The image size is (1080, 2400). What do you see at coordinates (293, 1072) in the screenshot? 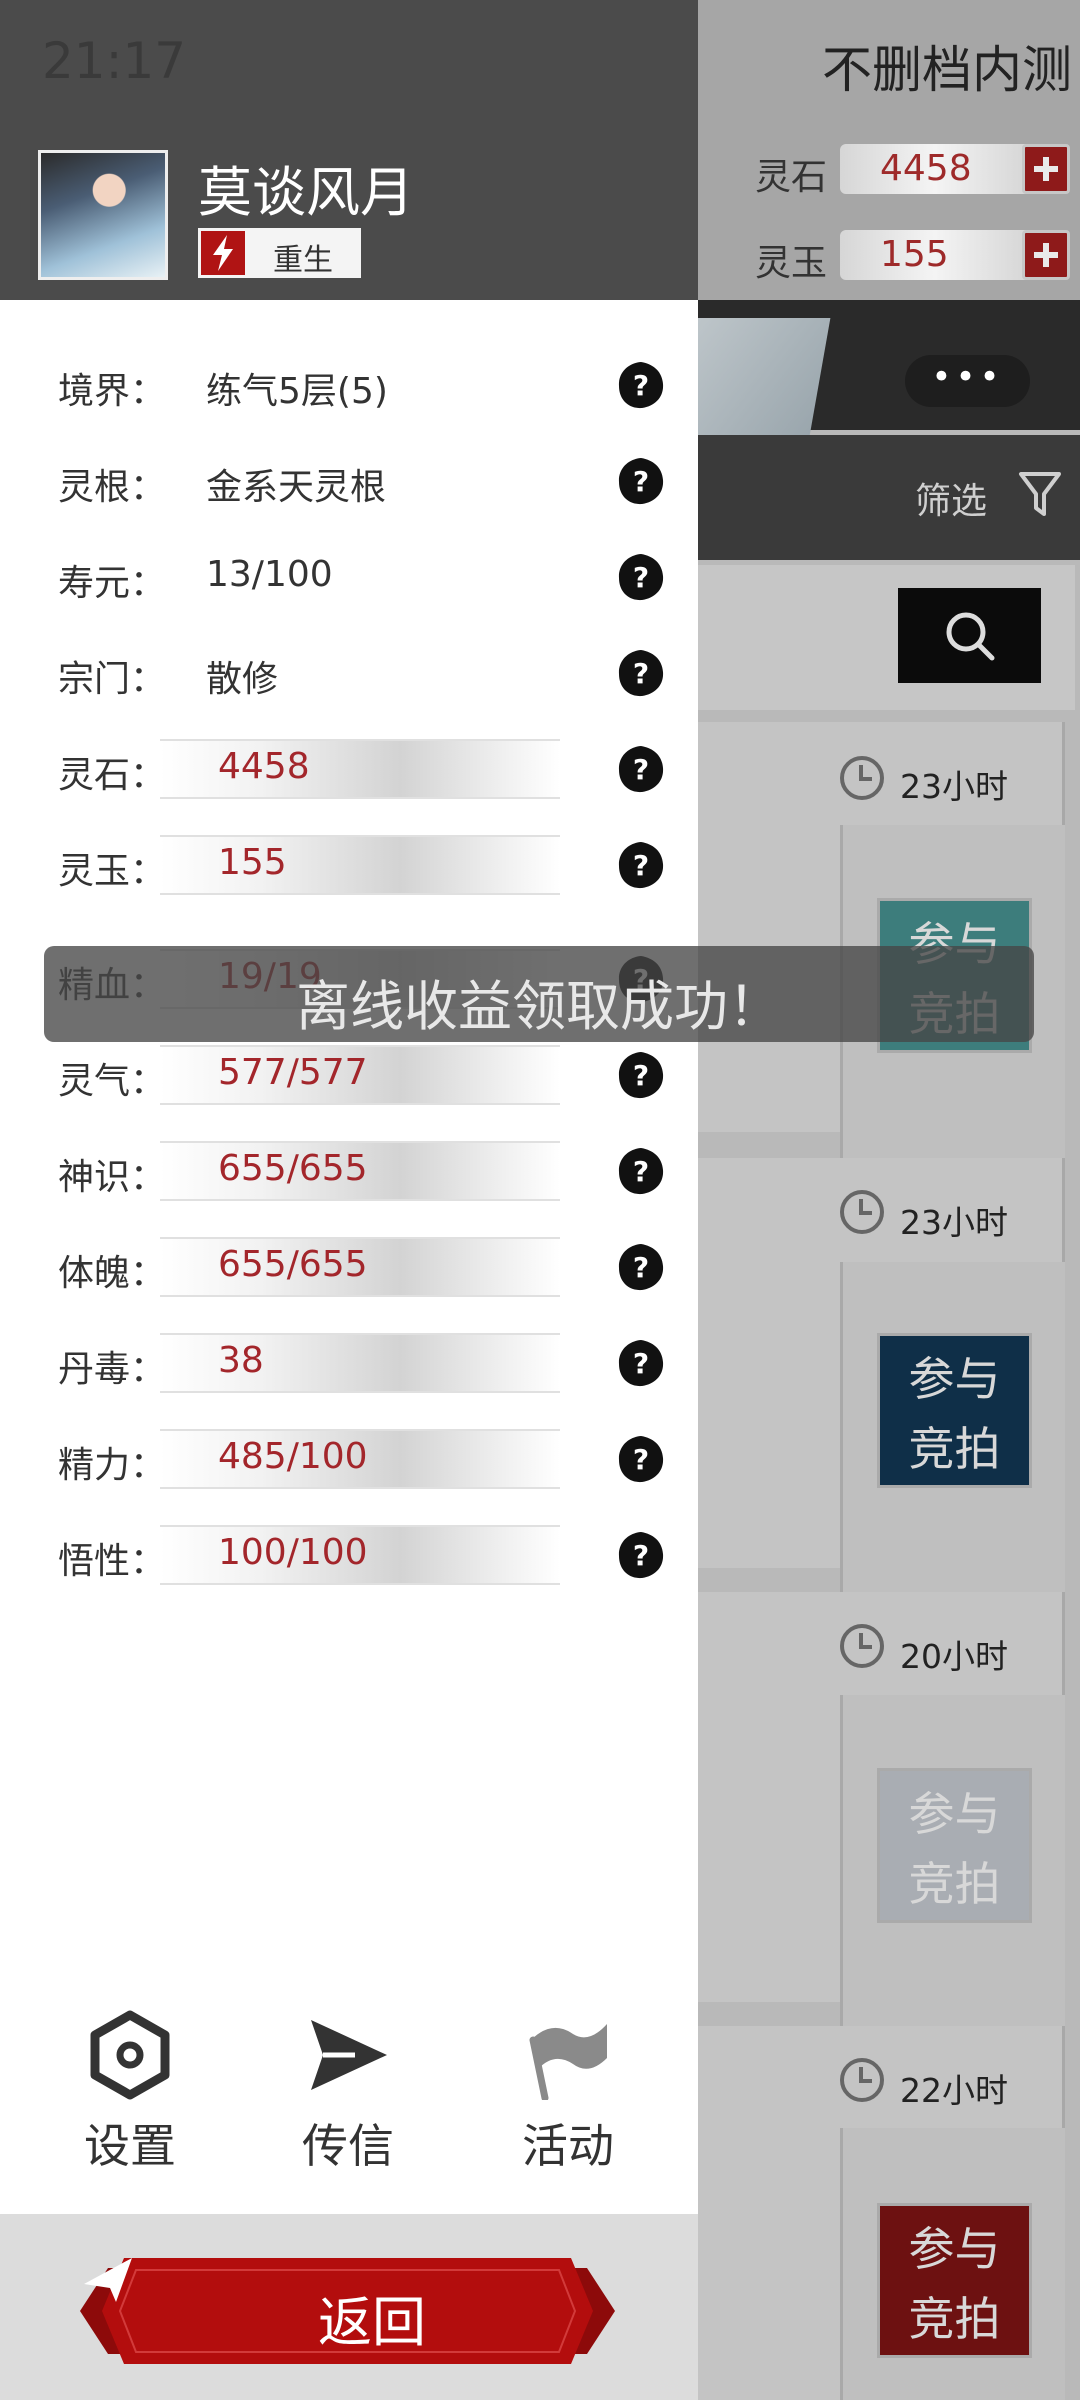
I see `stat-value: 577/577` at bounding box center [293, 1072].